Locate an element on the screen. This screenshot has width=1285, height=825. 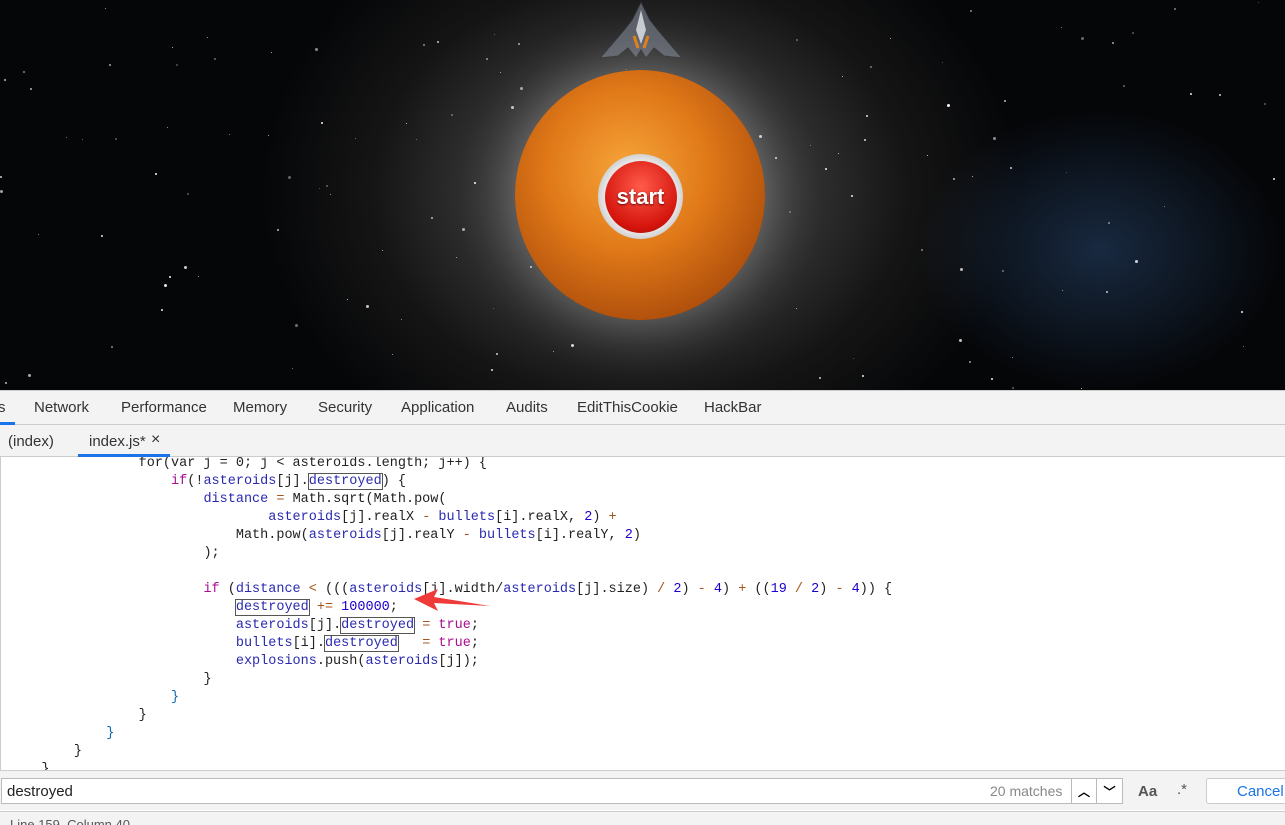
code-line: bullets[i].destroyed = true; is located at coordinates (244, 644).